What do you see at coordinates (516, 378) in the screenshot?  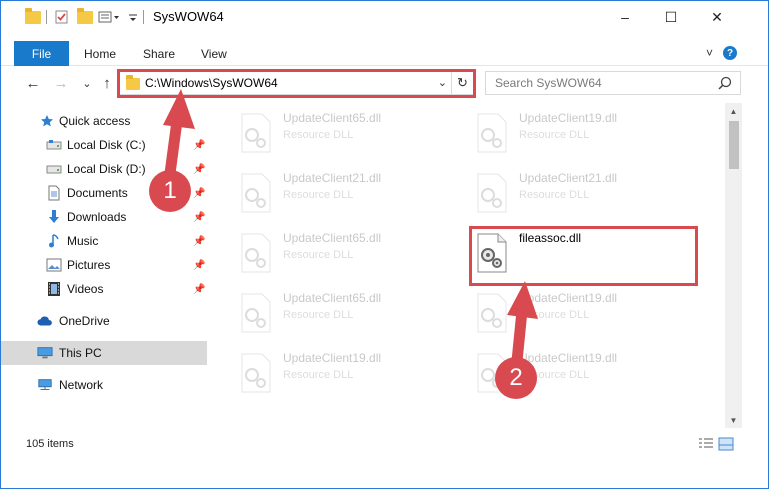 I see `callout-number-2: 2` at bounding box center [516, 378].